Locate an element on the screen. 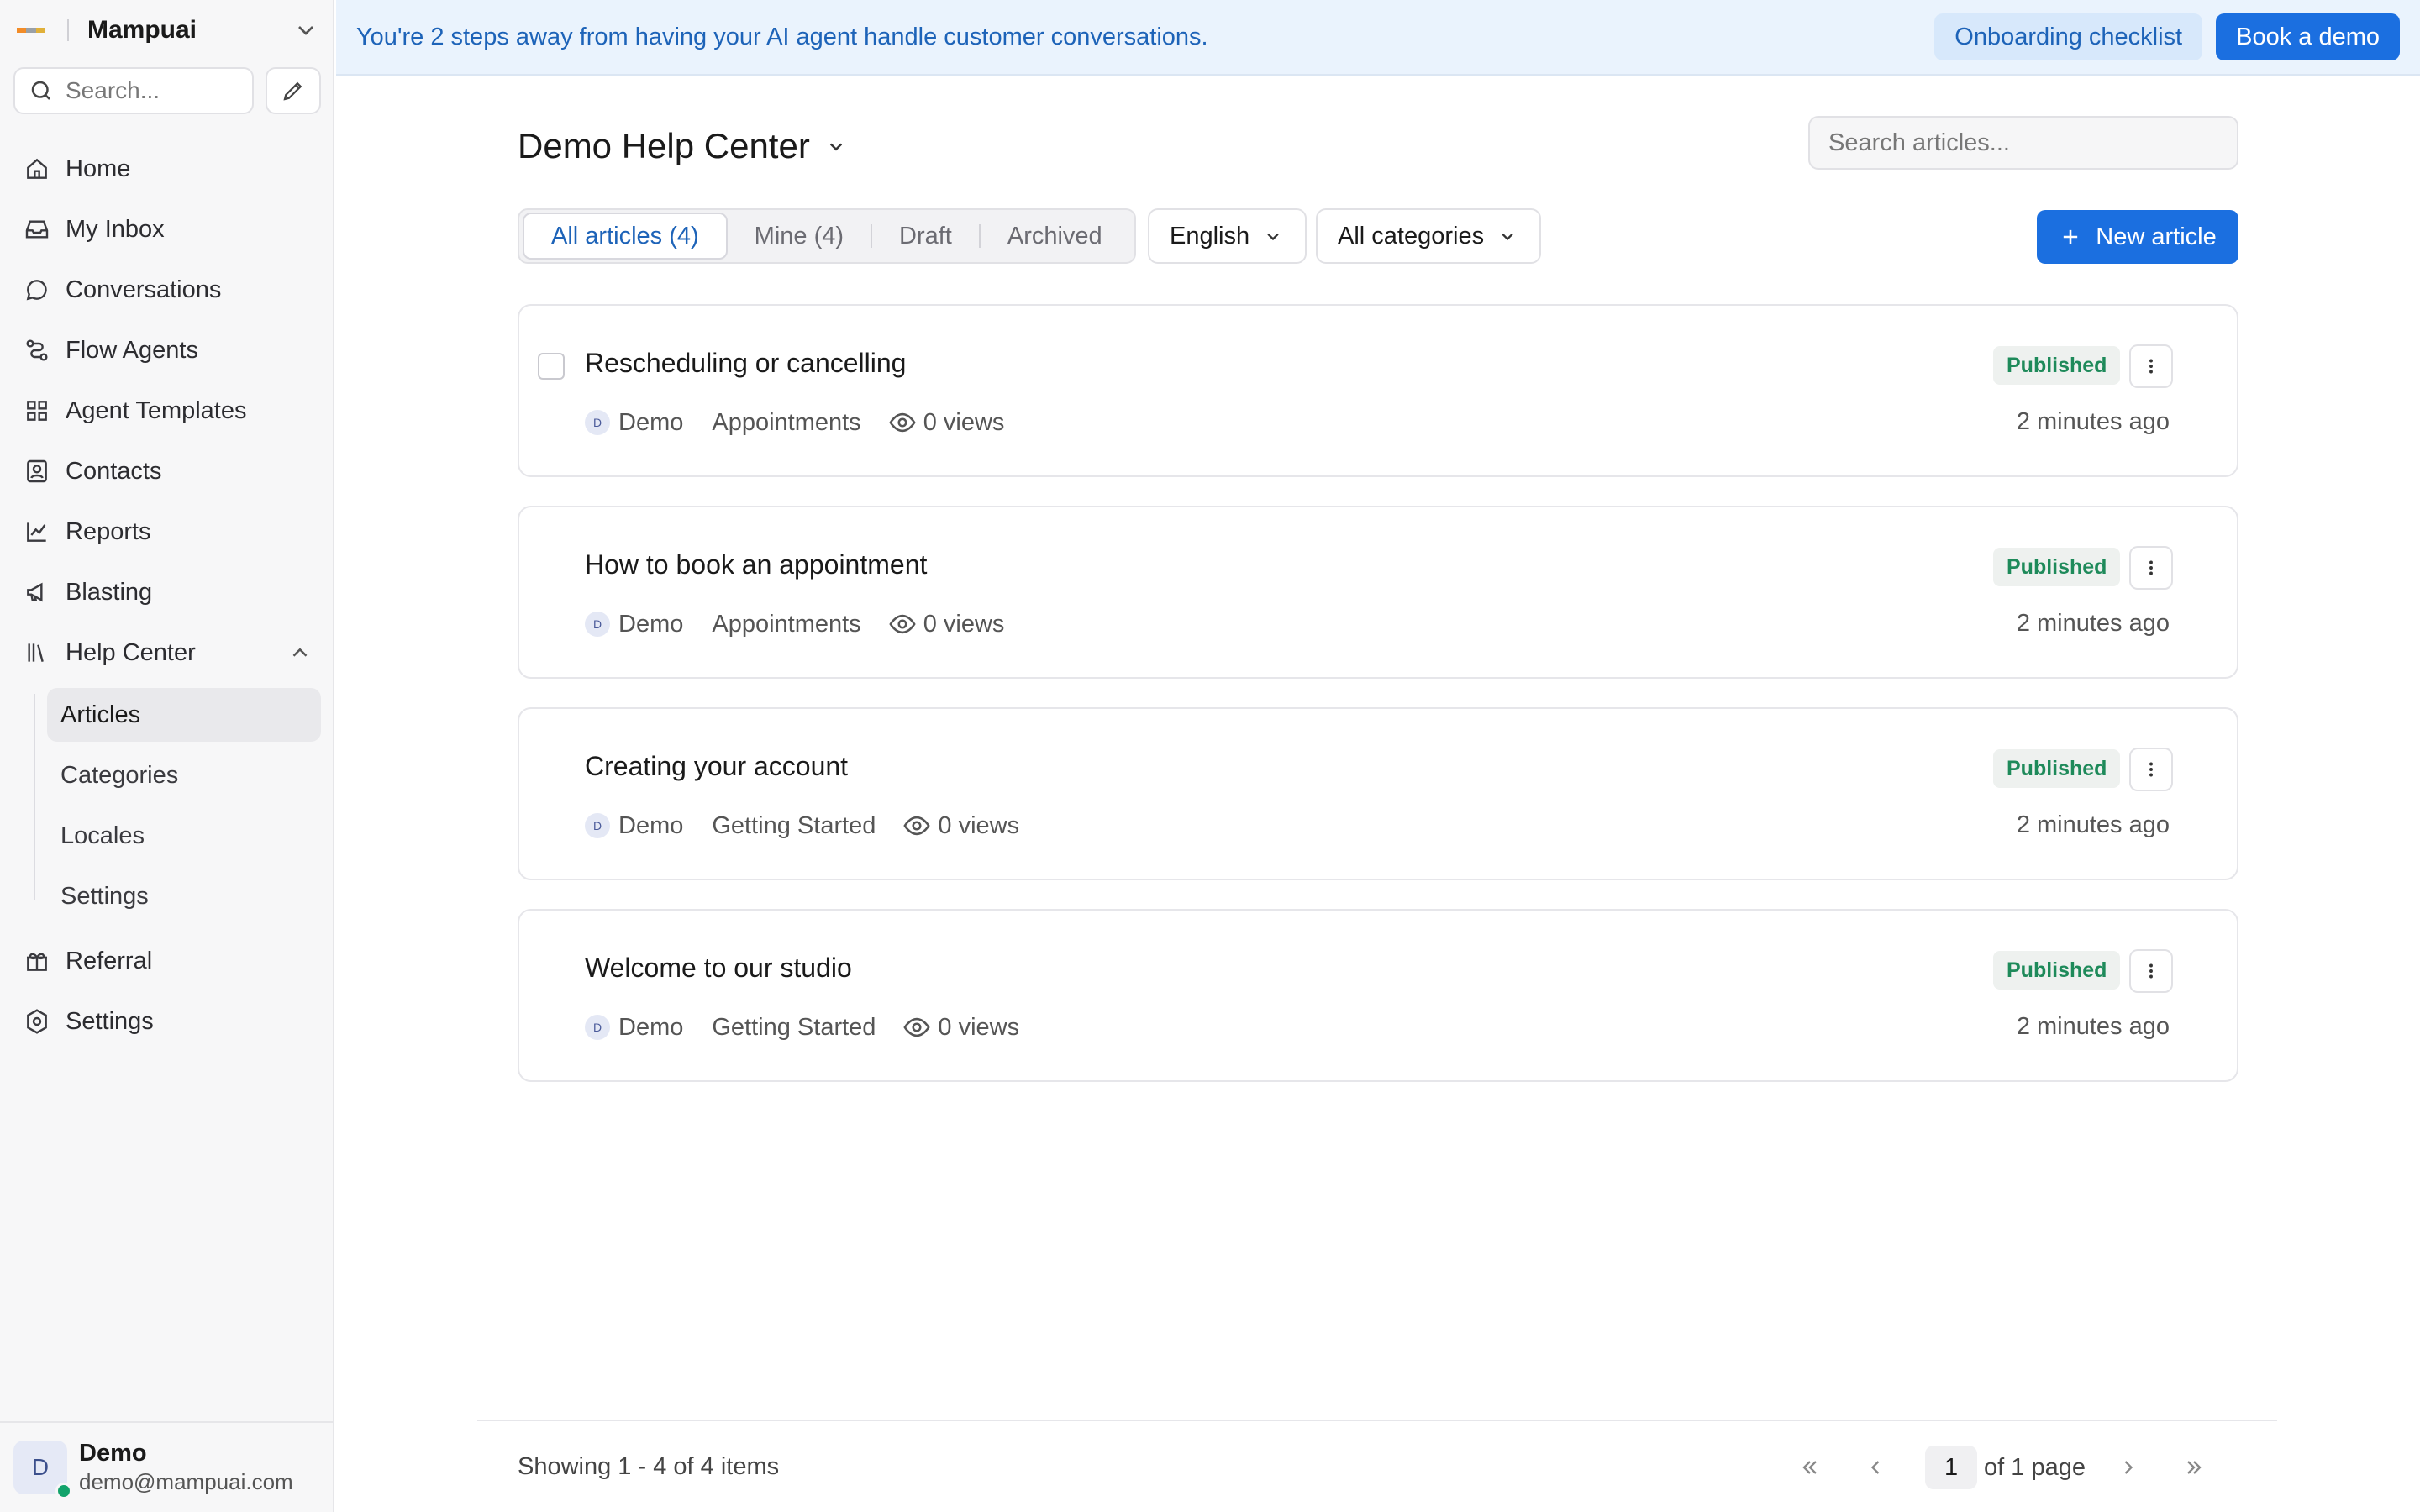 This screenshot has height=1512, width=2420. article-title: Rescheduling or cancelling is located at coordinates (746, 363).